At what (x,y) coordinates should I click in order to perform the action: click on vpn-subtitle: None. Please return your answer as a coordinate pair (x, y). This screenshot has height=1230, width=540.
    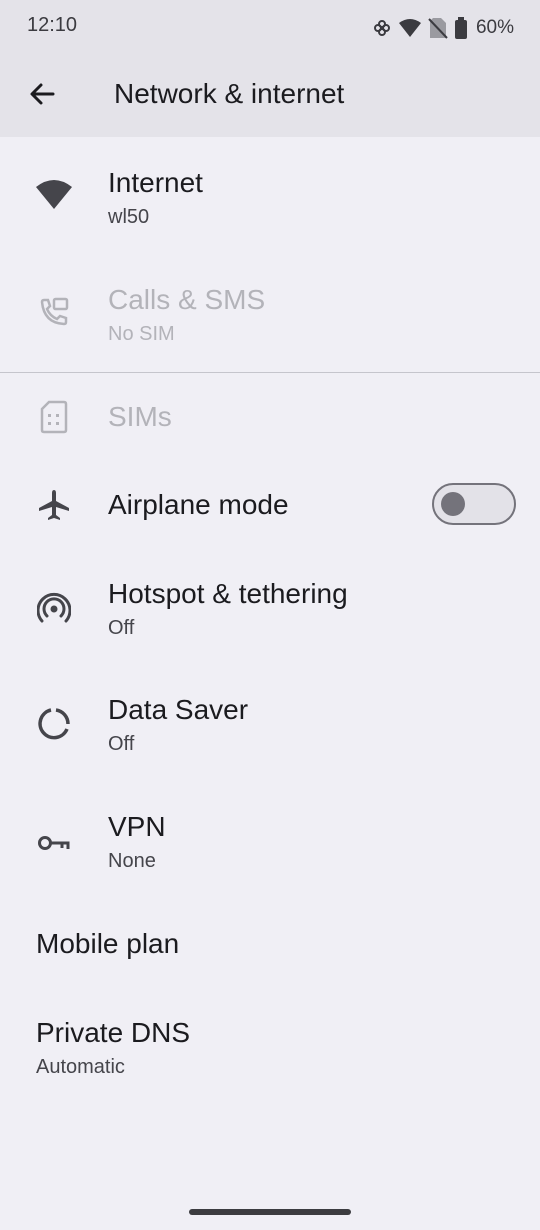
    Looking at the image, I should click on (132, 861).